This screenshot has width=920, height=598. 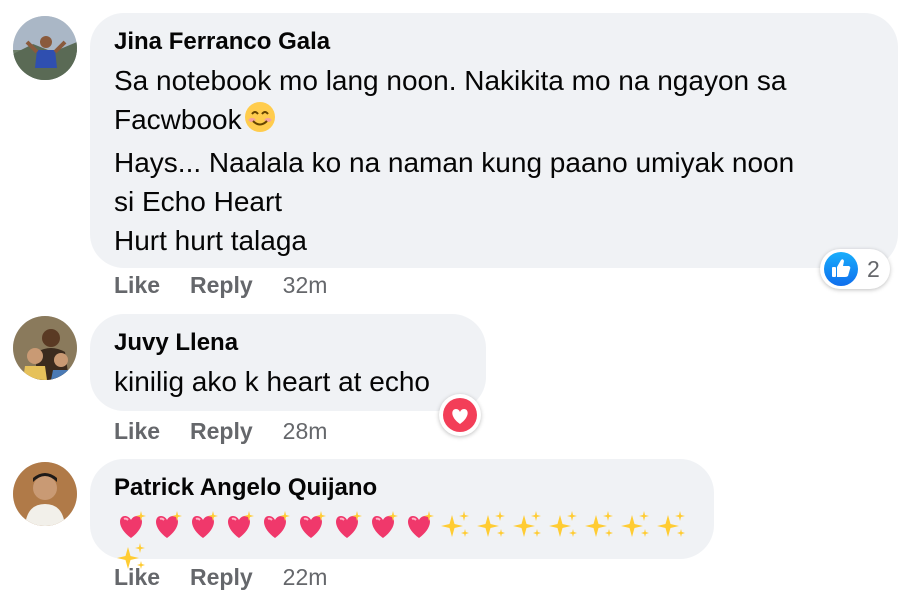 What do you see at coordinates (402, 488) in the screenshot?
I see `comment-author: Patrick Angelo Quijano` at bounding box center [402, 488].